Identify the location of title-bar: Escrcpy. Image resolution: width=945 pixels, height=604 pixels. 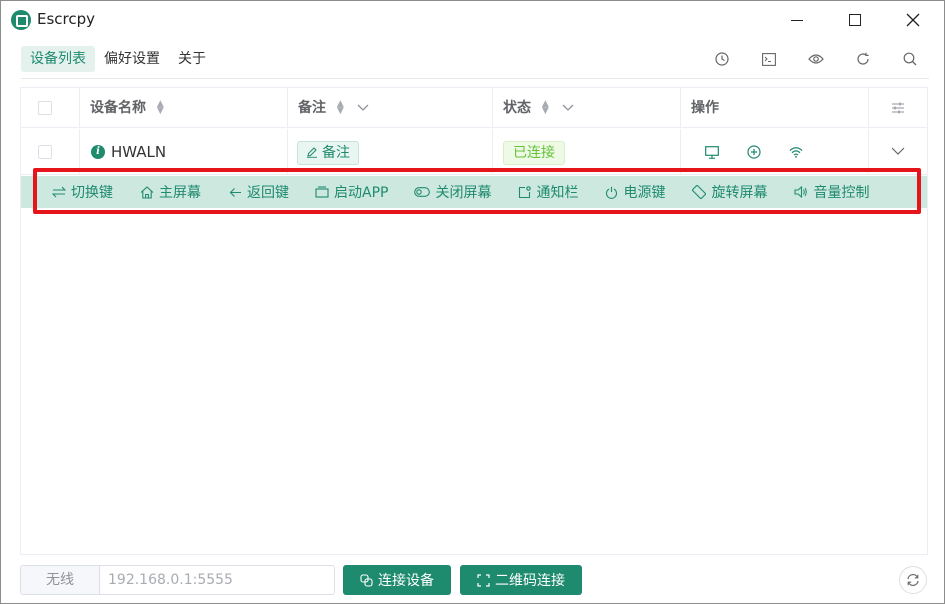
(472, 20).